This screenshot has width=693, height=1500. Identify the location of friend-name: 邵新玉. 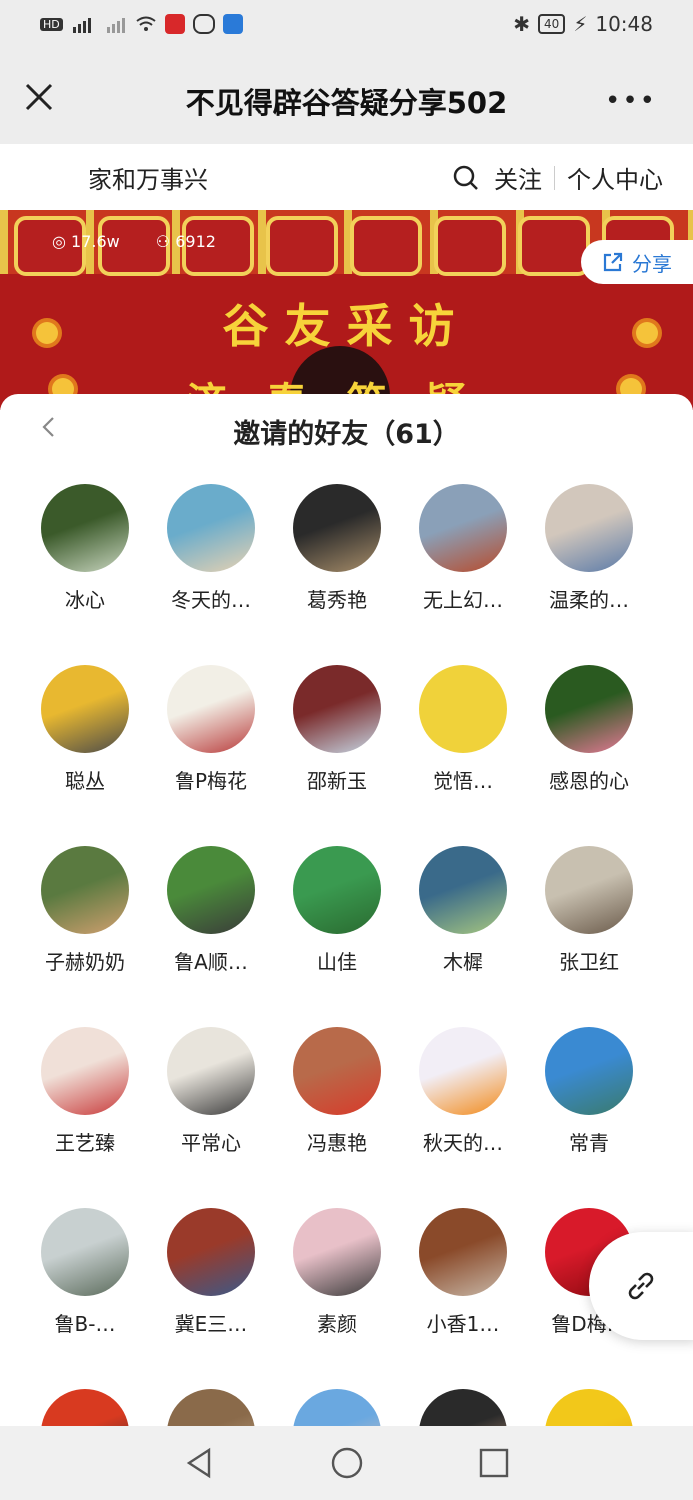
(337, 781).